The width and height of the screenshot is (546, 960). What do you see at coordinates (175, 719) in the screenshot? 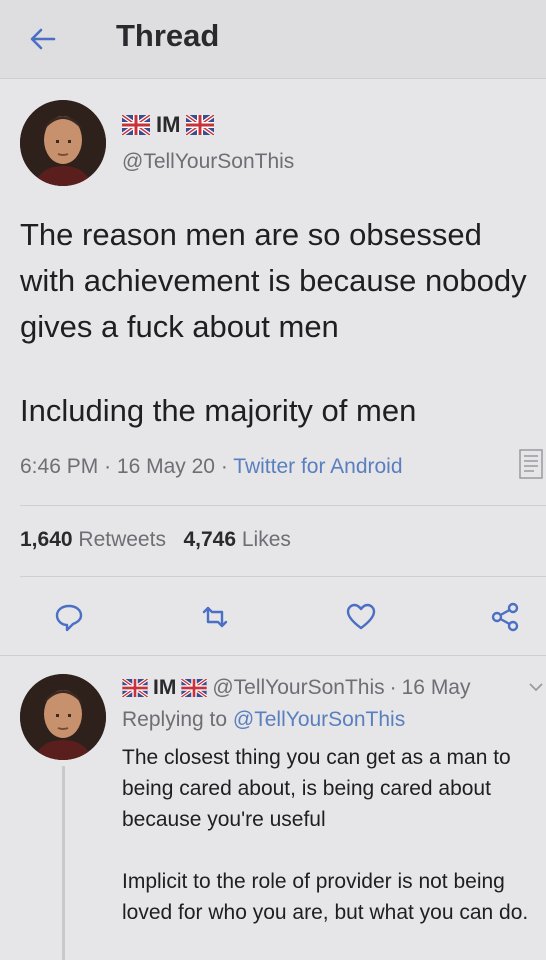
I see `replying-prefix: Replying to` at bounding box center [175, 719].